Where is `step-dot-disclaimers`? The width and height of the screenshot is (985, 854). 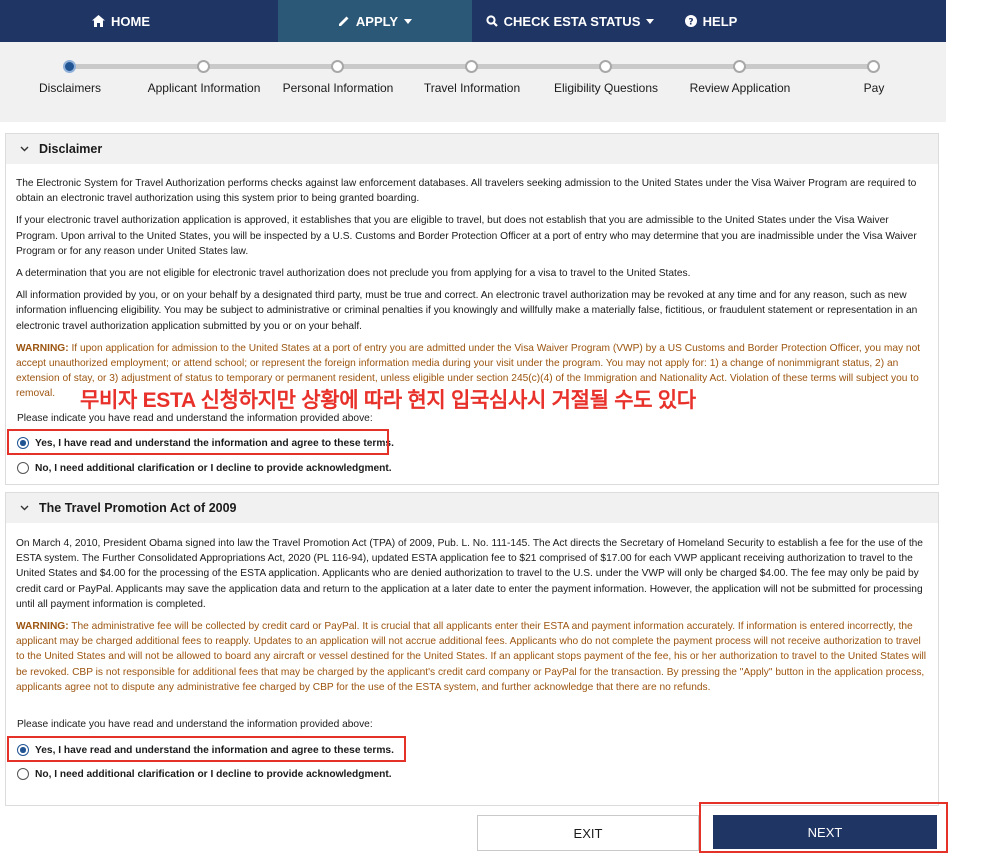 step-dot-disclaimers is located at coordinates (69, 66).